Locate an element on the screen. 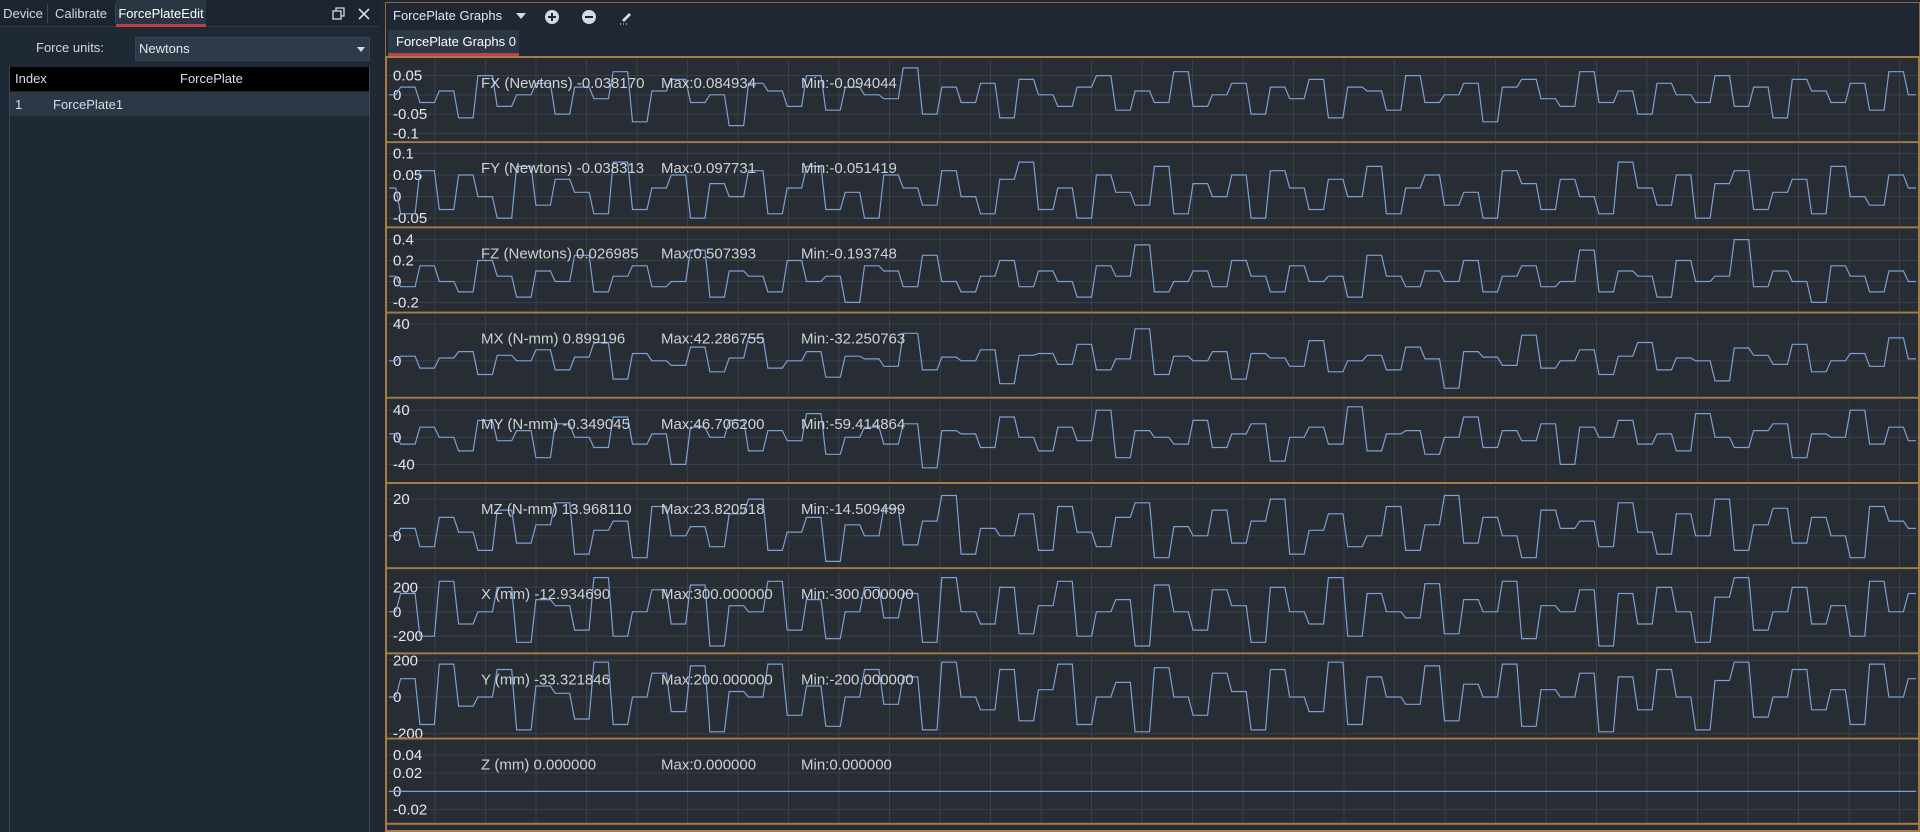 Image resolution: width=1920 pixels, height=832 pixels. graph-title: FY (Newtons) -0.038313 is located at coordinates (562, 168).